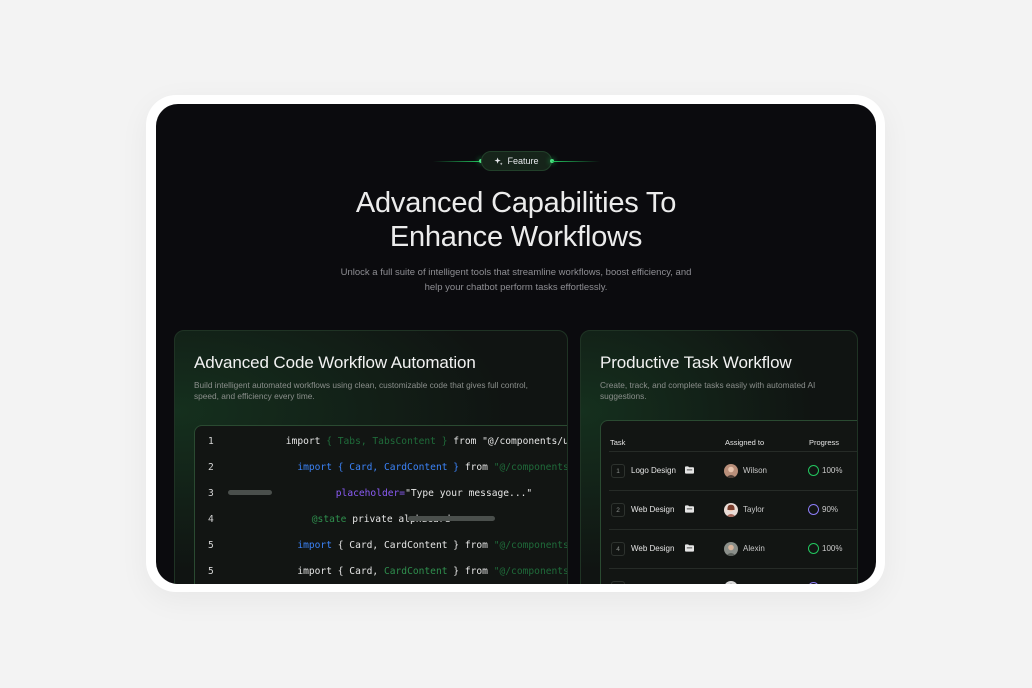 Image resolution: width=1032 pixels, height=688 pixels. I want to click on code-token: placeholder=, so click(370, 493).